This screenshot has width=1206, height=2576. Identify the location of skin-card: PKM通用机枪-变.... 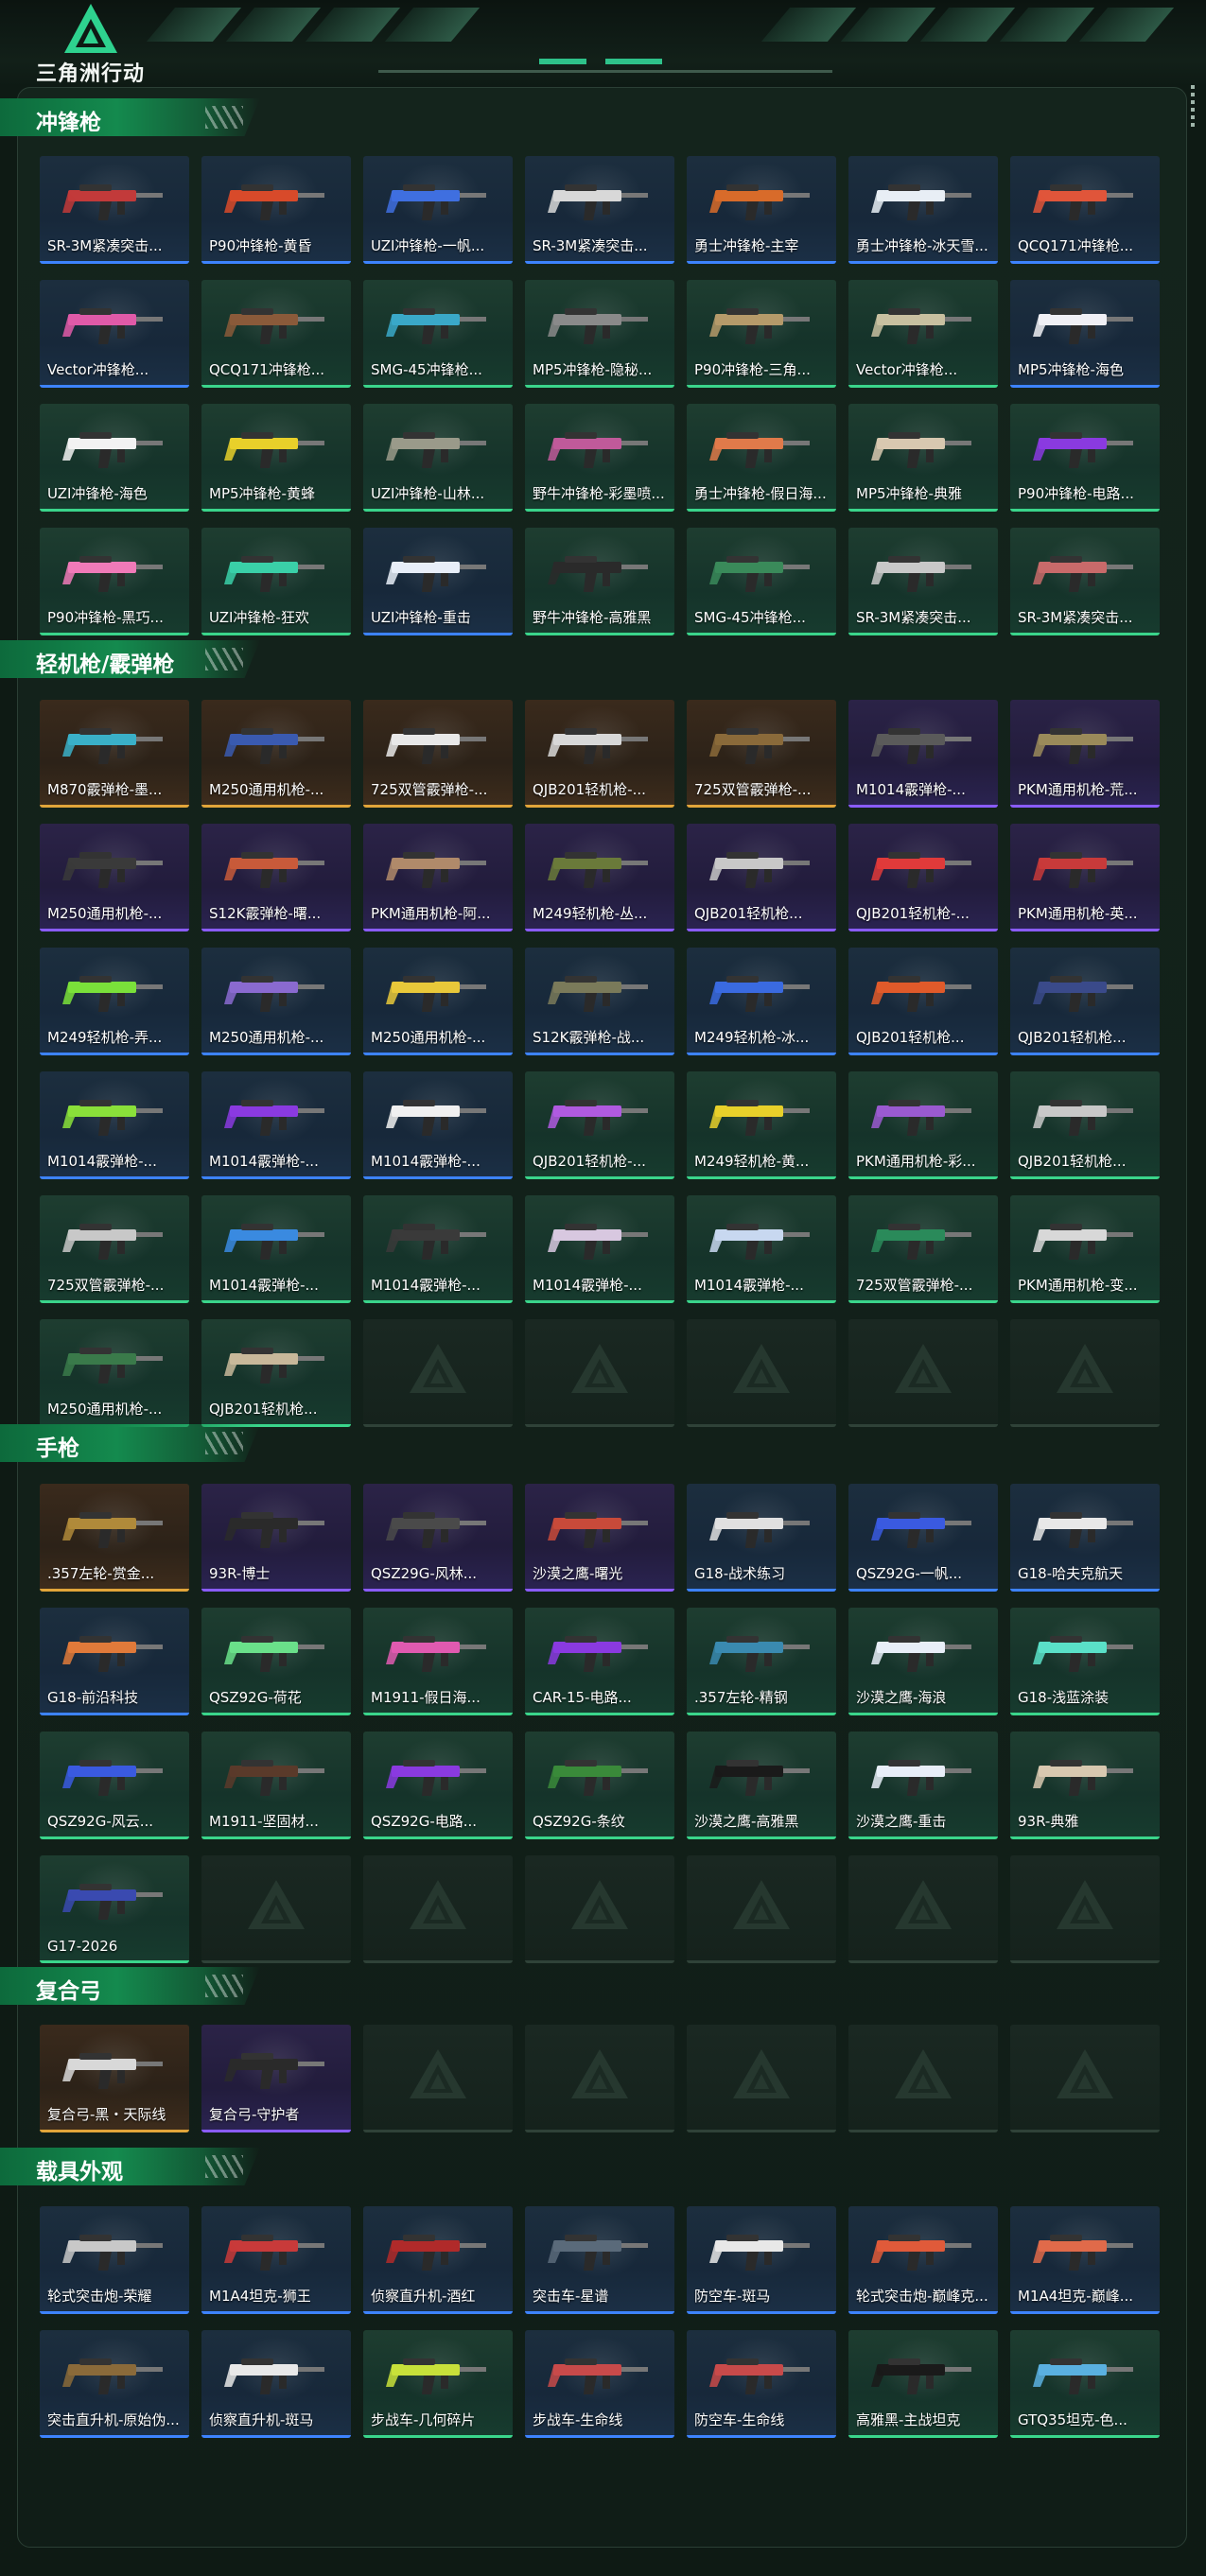
(1085, 1249).